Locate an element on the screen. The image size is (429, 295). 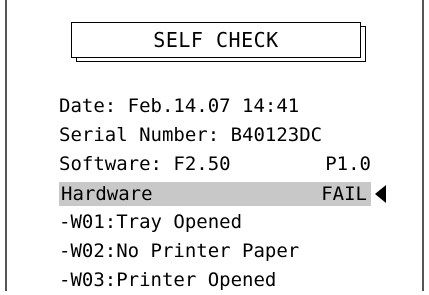
warning-item: -W01:Tray Opened is located at coordinates (151, 222).